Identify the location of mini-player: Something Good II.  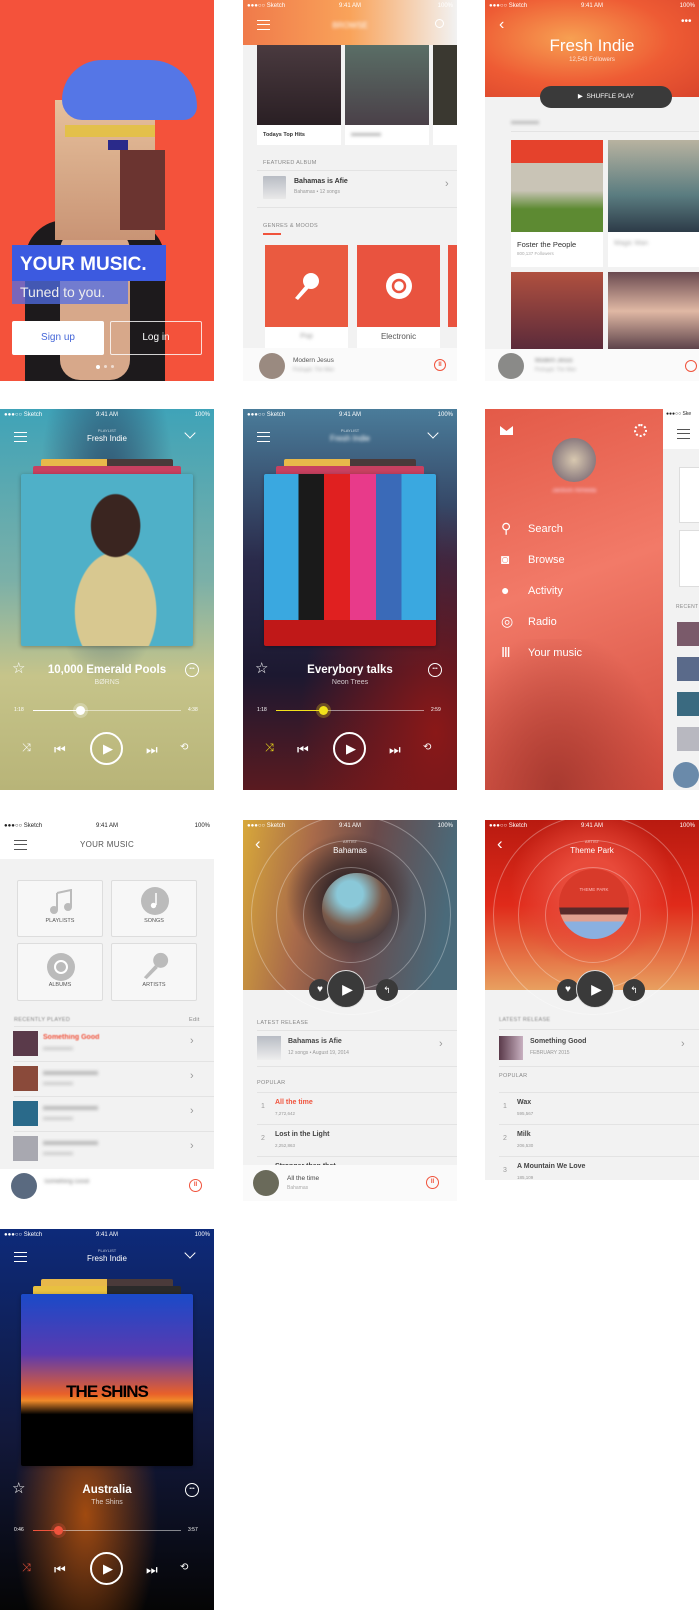
(107, 1185).